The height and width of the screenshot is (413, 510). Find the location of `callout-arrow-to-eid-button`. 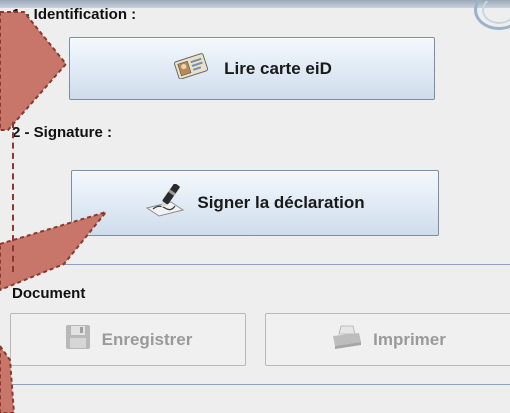

callout-arrow-to-eid-button is located at coordinates (34, 71).